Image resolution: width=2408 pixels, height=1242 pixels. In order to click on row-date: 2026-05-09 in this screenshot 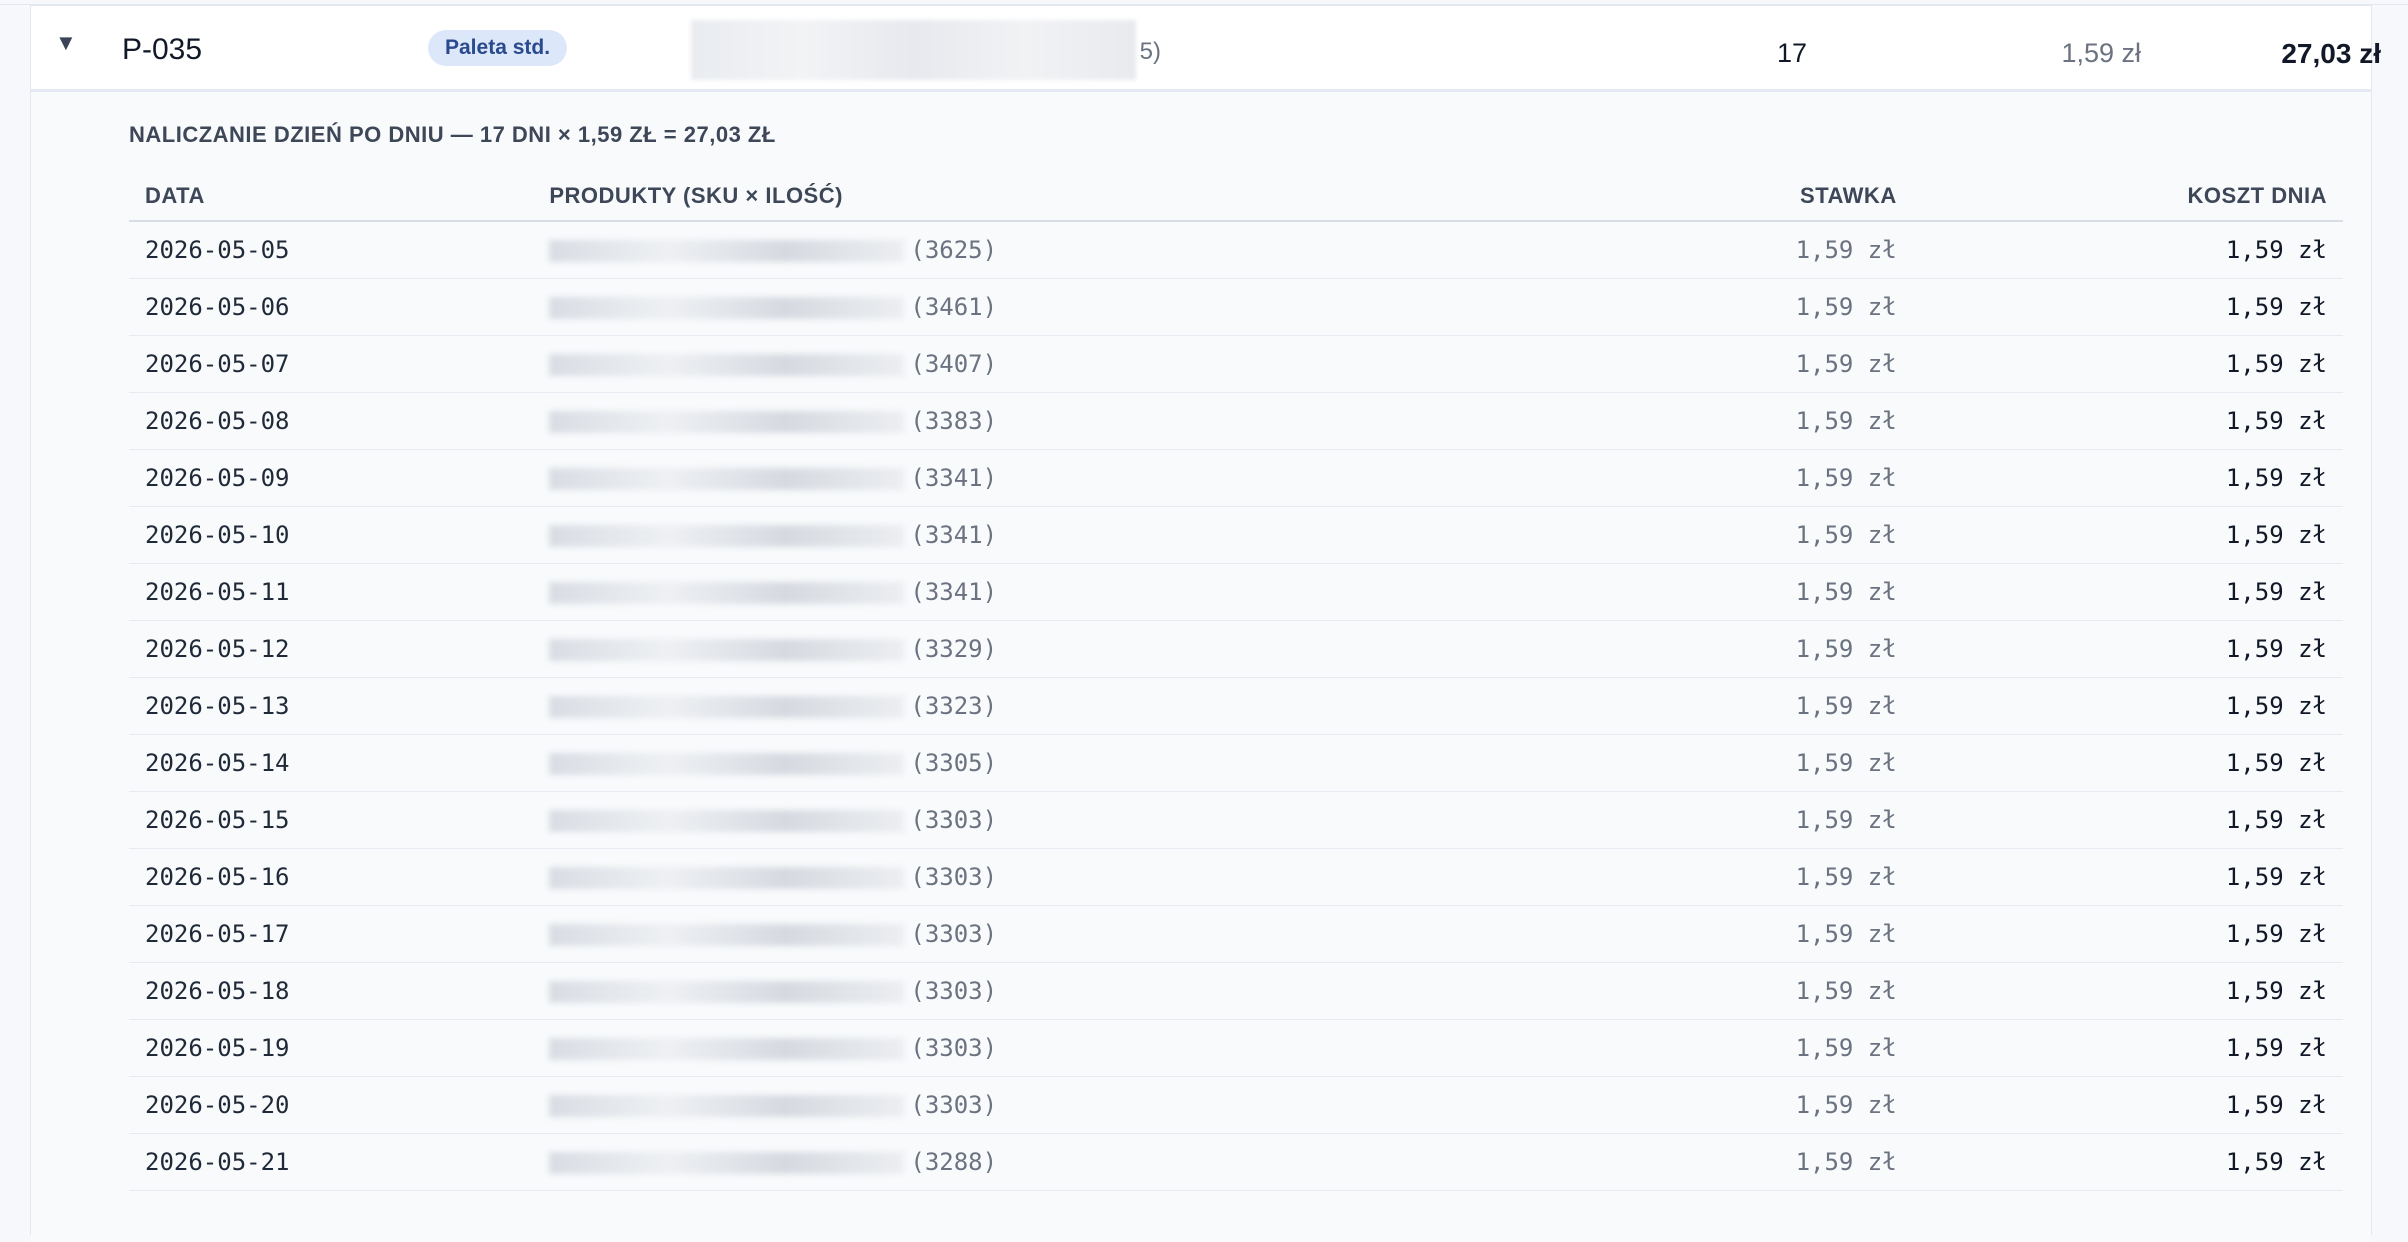, I will do `click(331, 478)`.